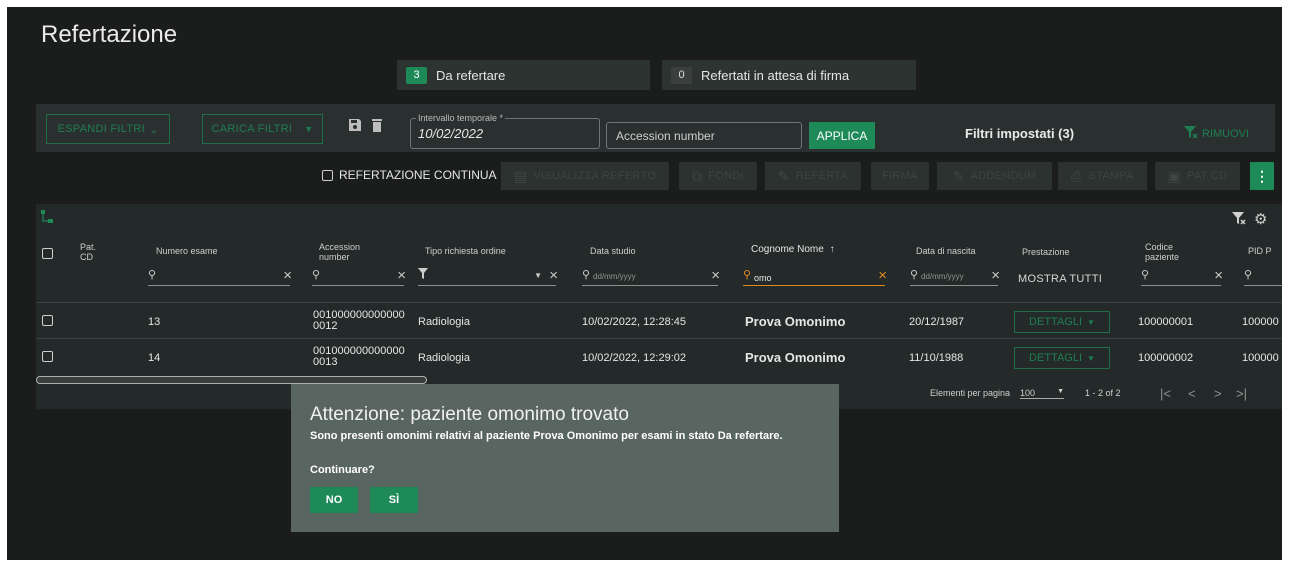  Describe the element at coordinates (418, 175) in the screenshot. I see `continuous-report-label: REFERTAZIONE CONTINUA` at that location.